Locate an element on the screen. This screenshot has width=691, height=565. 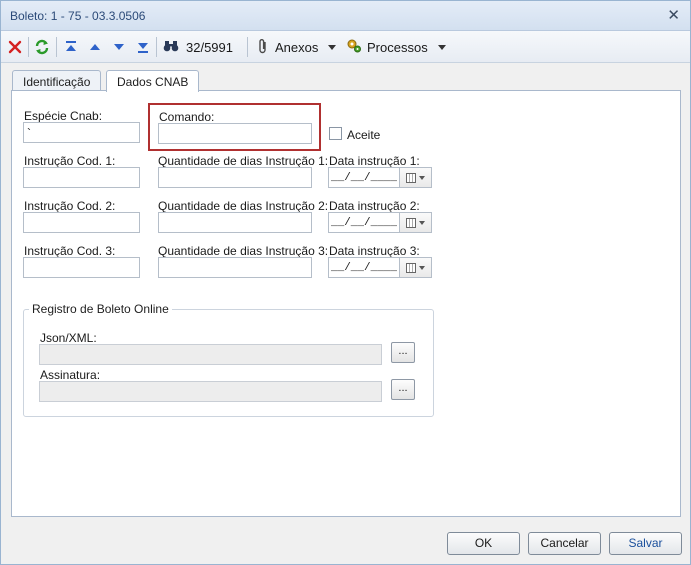
next-record-icon is located at coordinates (119, 47).